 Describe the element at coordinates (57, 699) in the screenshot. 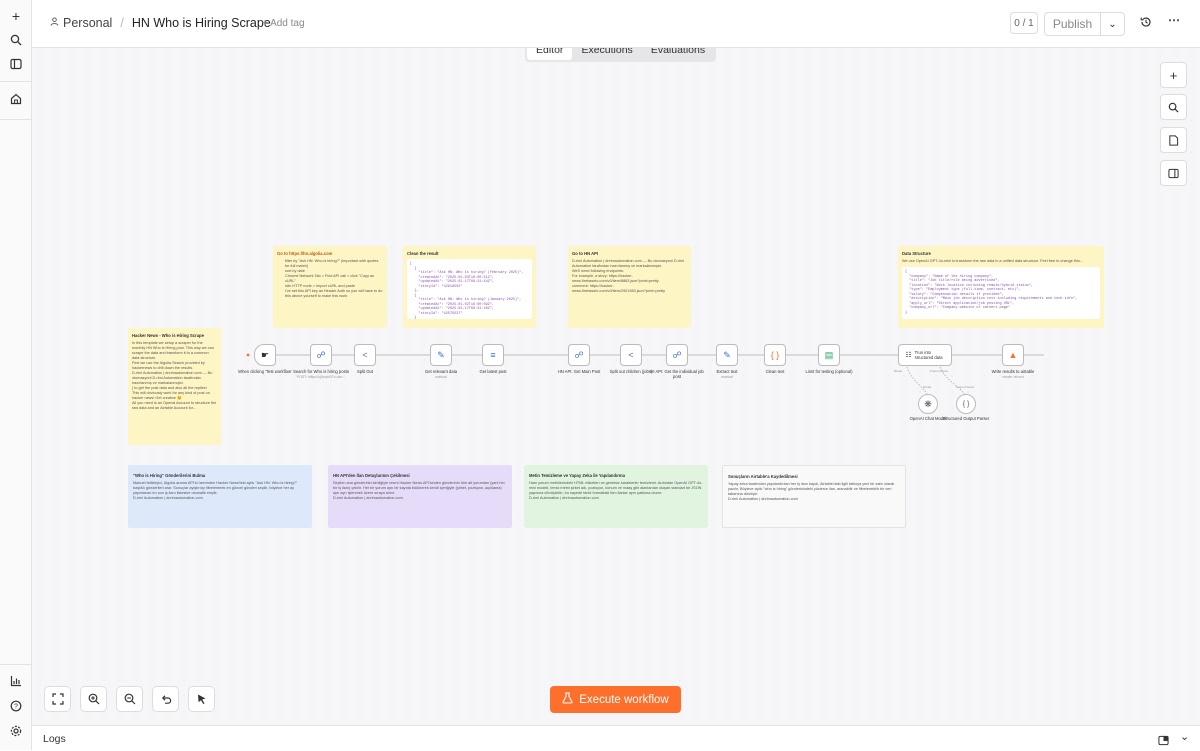

I see `fit-view-icon` at that location.